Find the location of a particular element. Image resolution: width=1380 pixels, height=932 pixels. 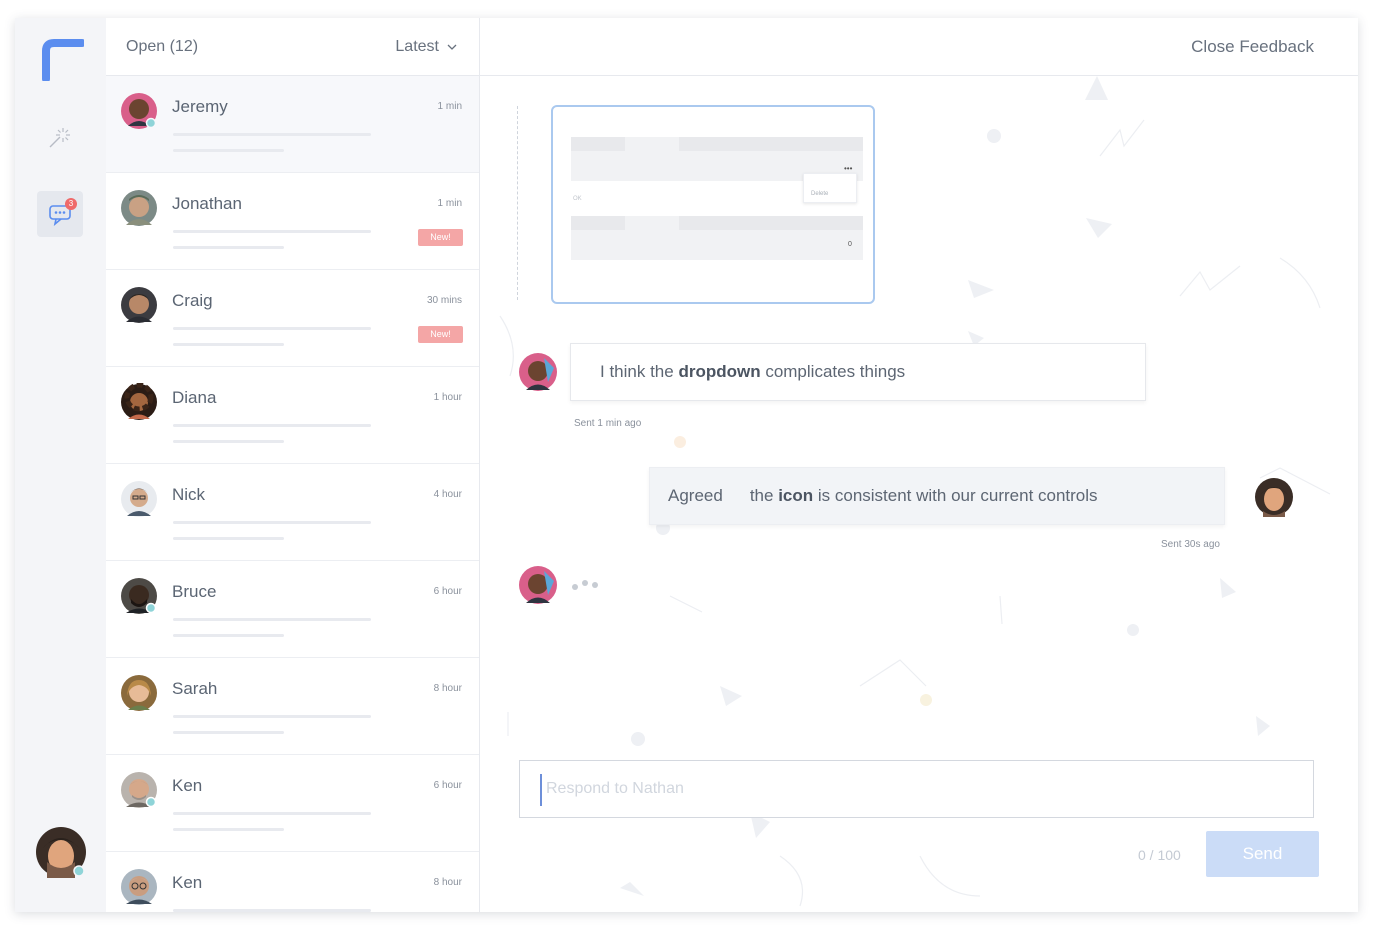

conversation-item-ken-2: Ken 8 hour is located at coordinates (292, 882).